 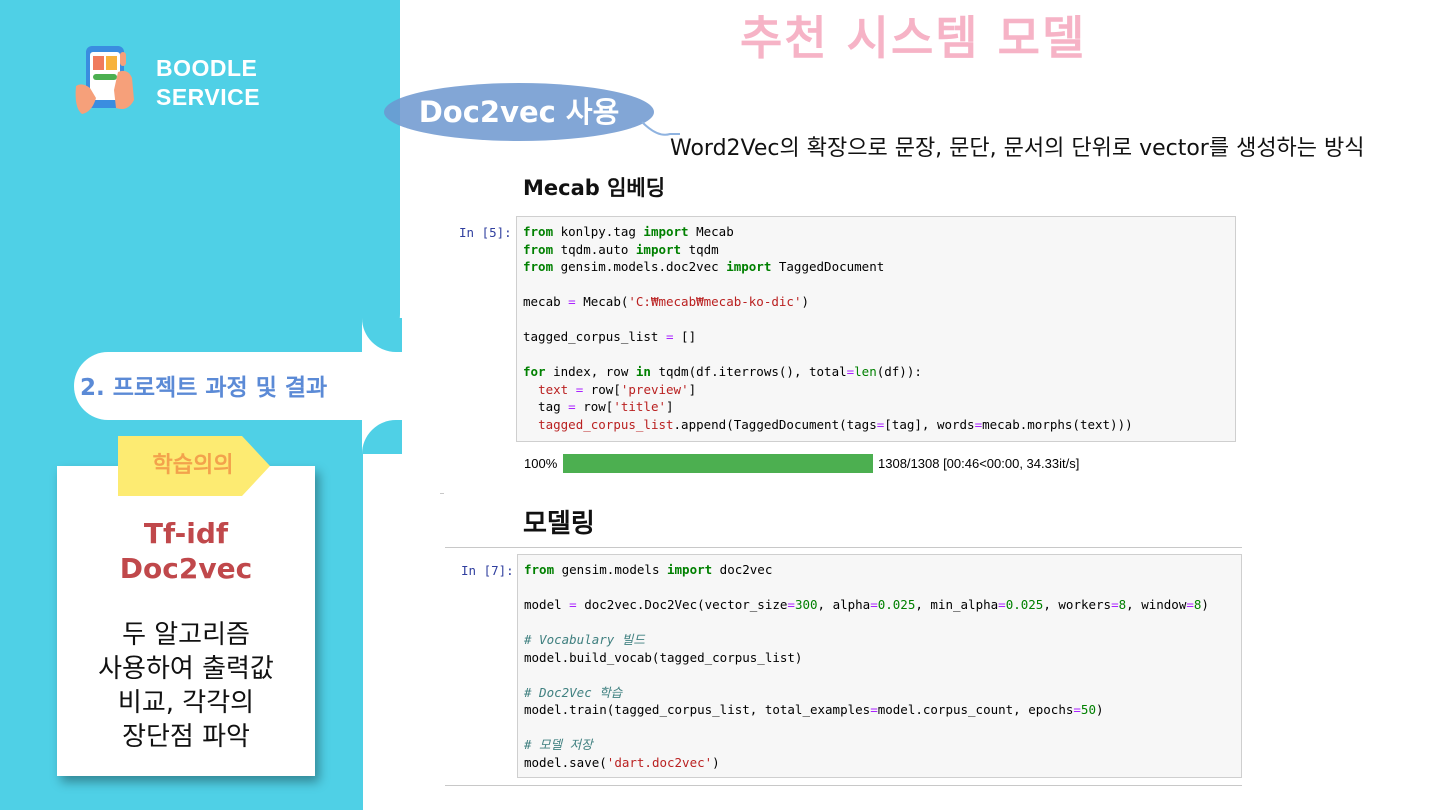 What do you see at coordinates (558, 744) in the screenshot?
I see `code-line: # 모델 저장` at bounding box center [558, 744].